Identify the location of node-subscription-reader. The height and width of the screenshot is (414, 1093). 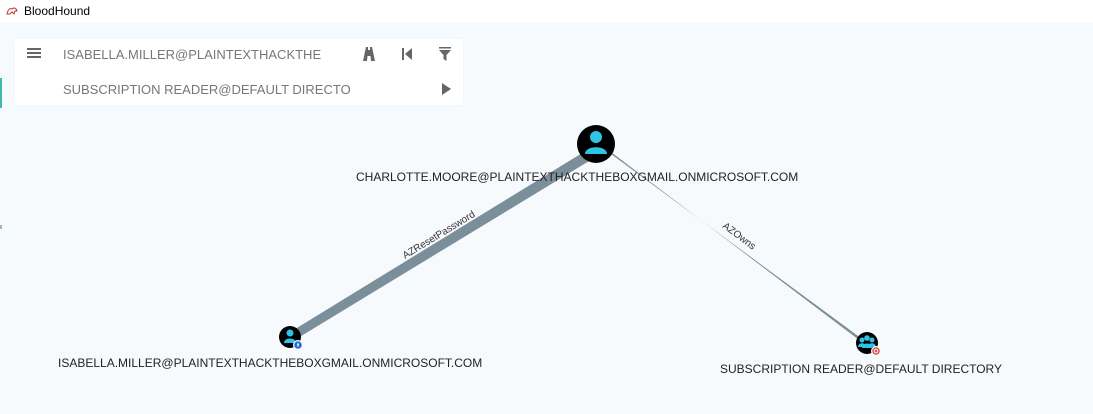
(868, 344).